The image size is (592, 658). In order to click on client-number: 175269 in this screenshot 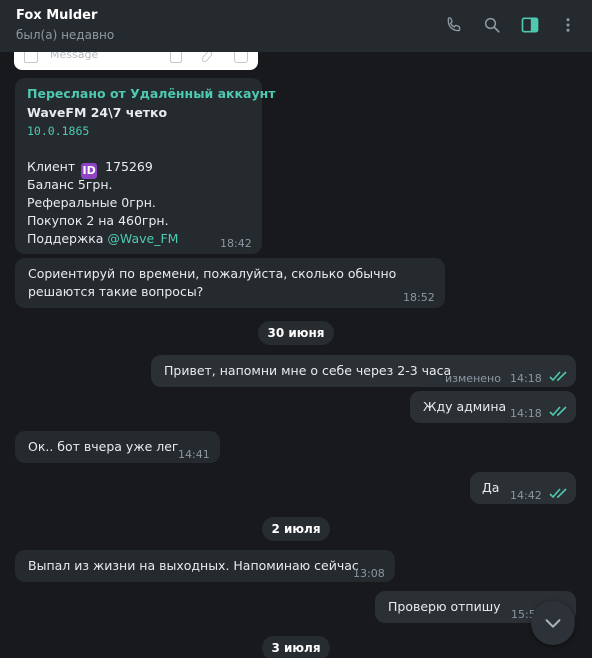, I will do `click(129, 166)`.